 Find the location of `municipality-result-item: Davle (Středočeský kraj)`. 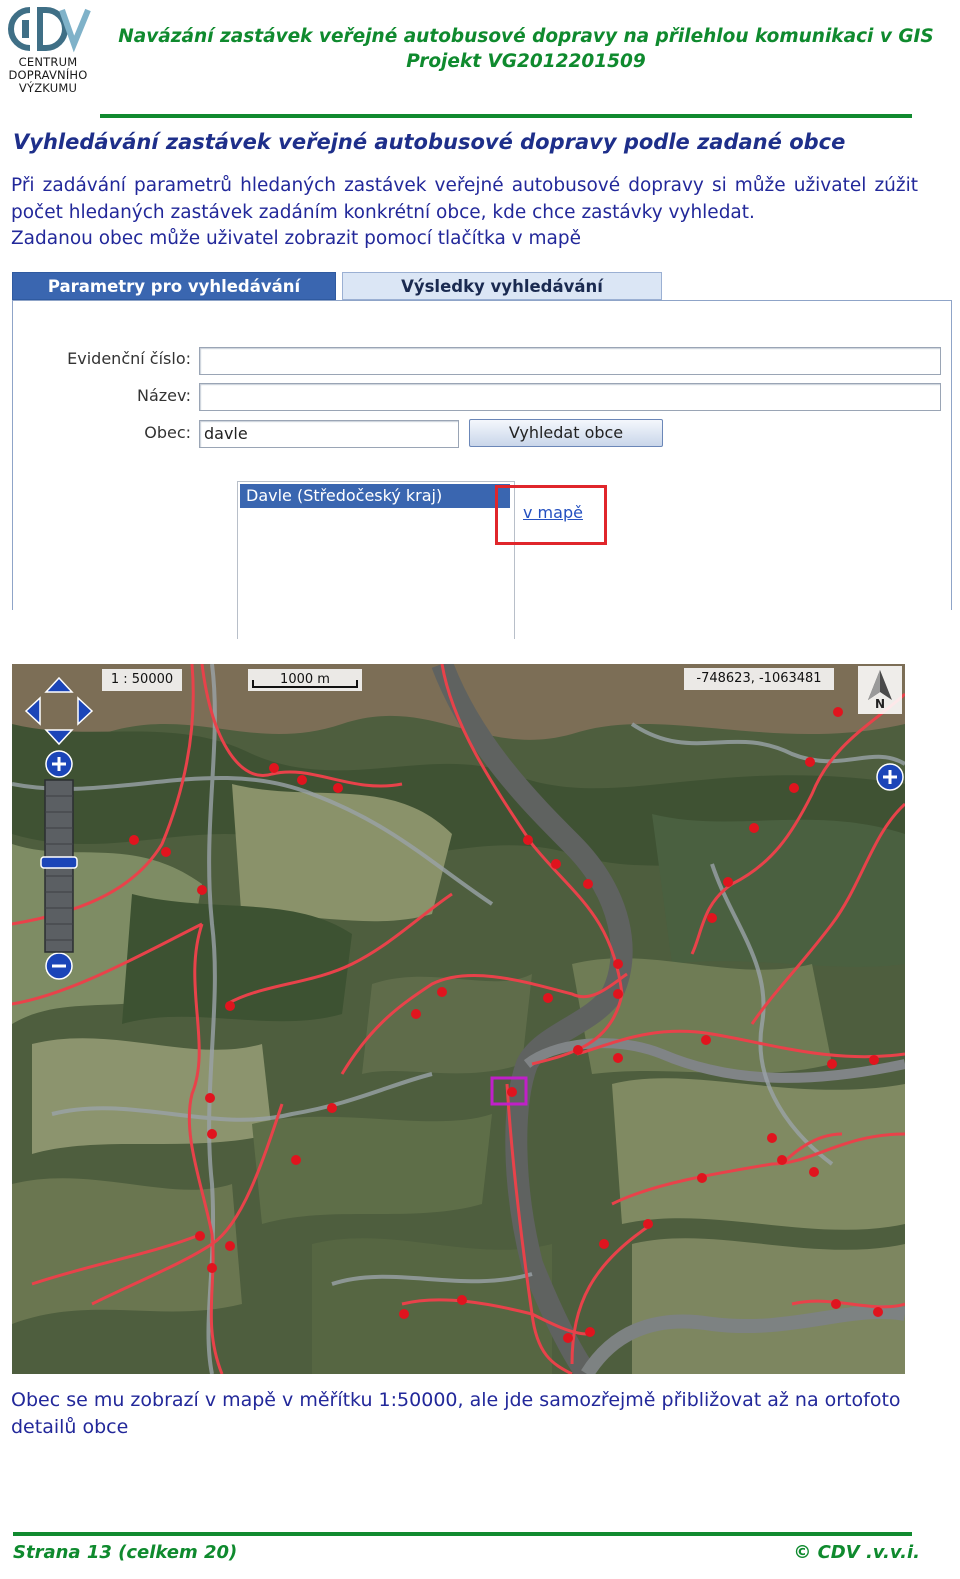

municipality-result-item: Davle (Středočeský kraj) is located at coordinates (375, 496).